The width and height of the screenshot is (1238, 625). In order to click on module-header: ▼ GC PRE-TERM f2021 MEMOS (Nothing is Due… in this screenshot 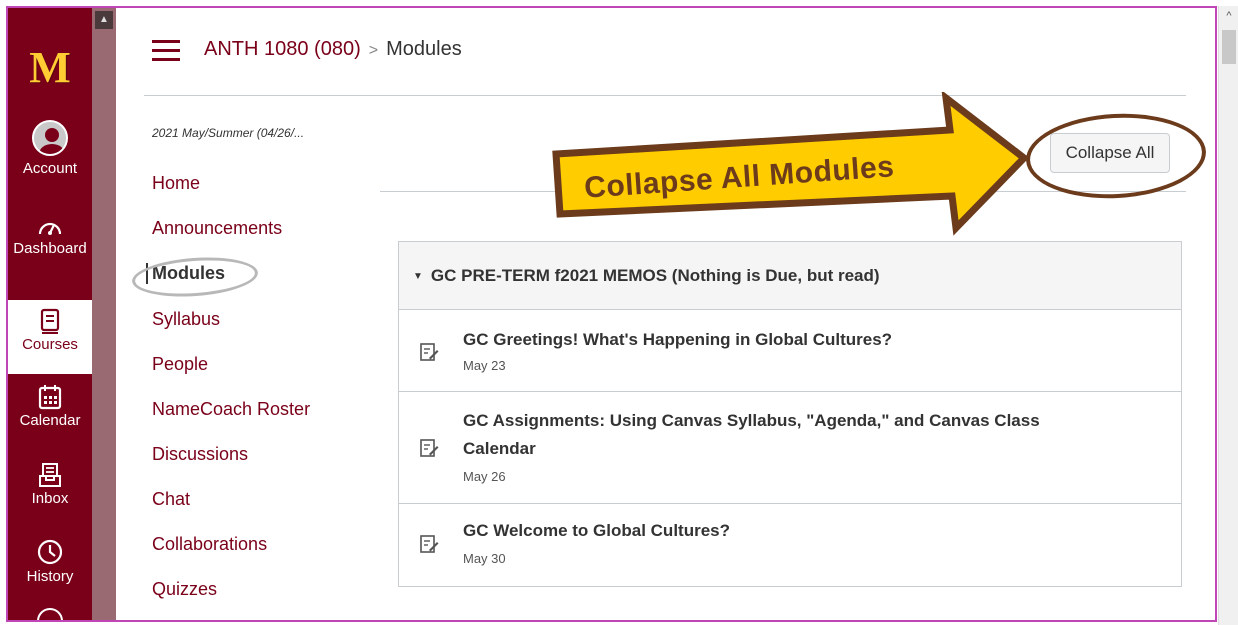, I will do `click(790, 276)`.